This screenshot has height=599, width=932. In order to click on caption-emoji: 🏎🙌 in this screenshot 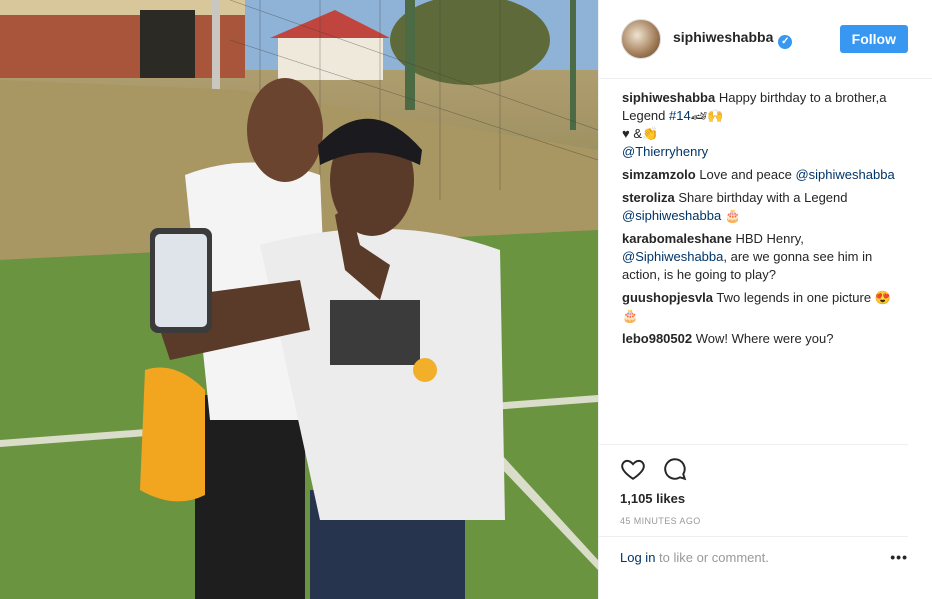, I will do `click(707, 115)`.